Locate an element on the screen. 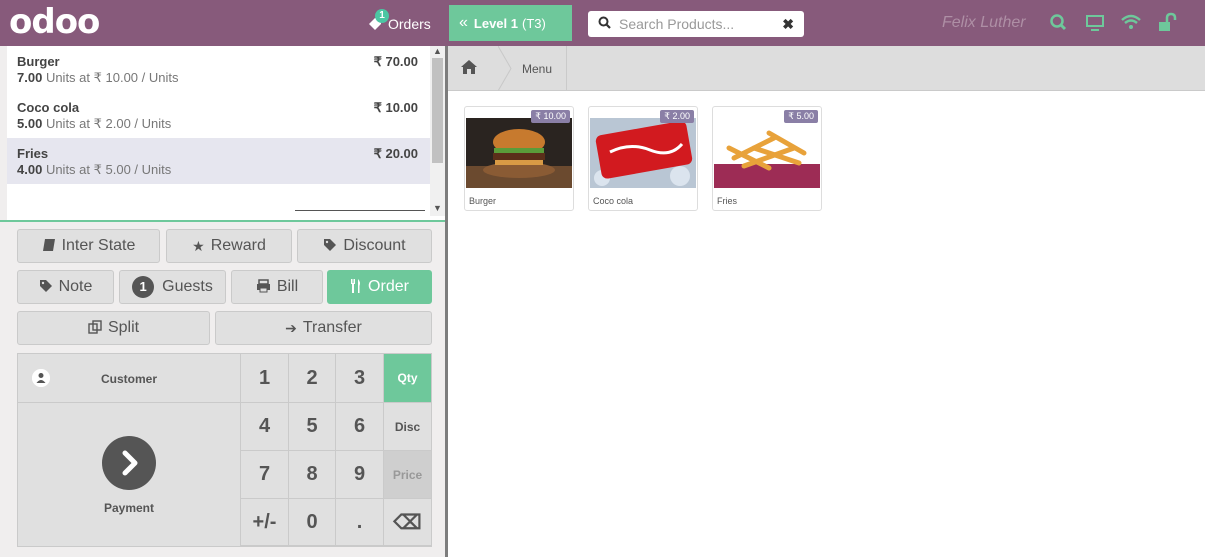 This screenshot has height=557, width=1205. transfer-button: ➔ Transfer is located at coordinates (323, 328).